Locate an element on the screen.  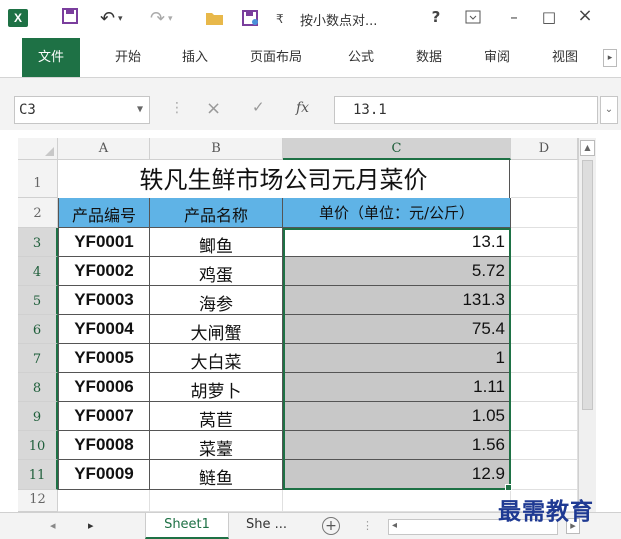
tab-home: 开始 is located at coordinates (128, 57).